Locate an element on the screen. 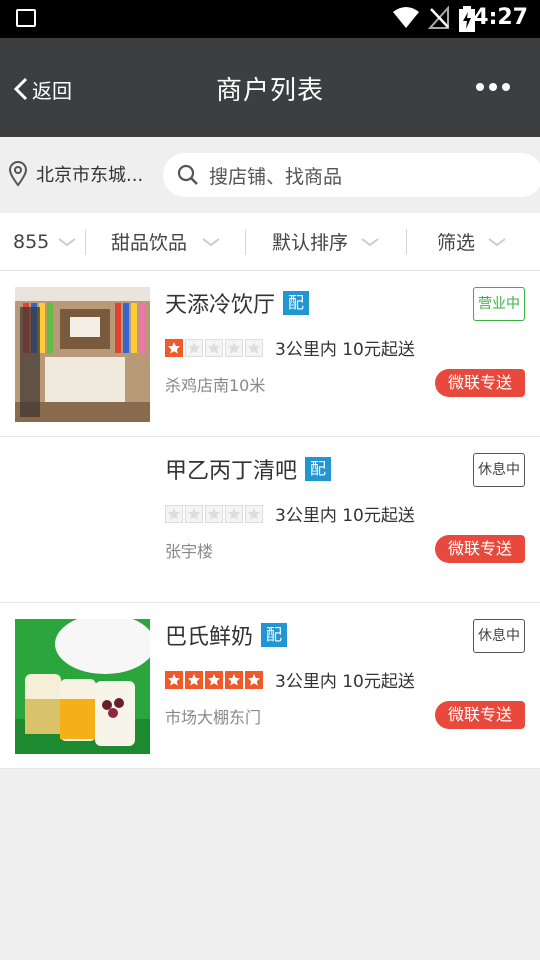 The height and width of the screenshot is (960, 540). search-row: 北京市东城... 搜店铺、找商品 is located at coordinates (270, 175).